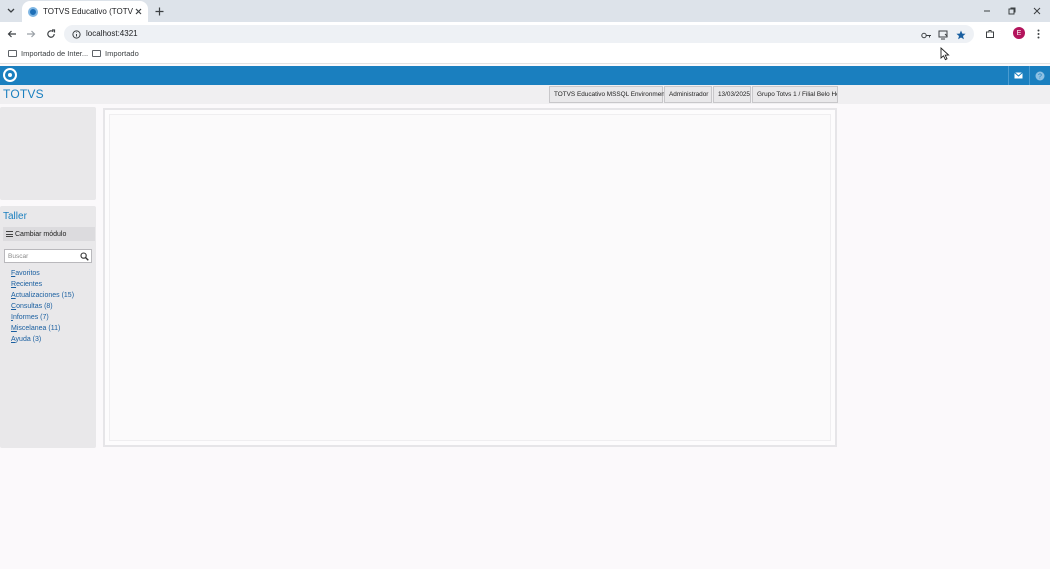 The image size is (1050, 569). Describe the element at coordinates (525, 75) in the screenshot. I see `app-top-bar: ?` at that location.